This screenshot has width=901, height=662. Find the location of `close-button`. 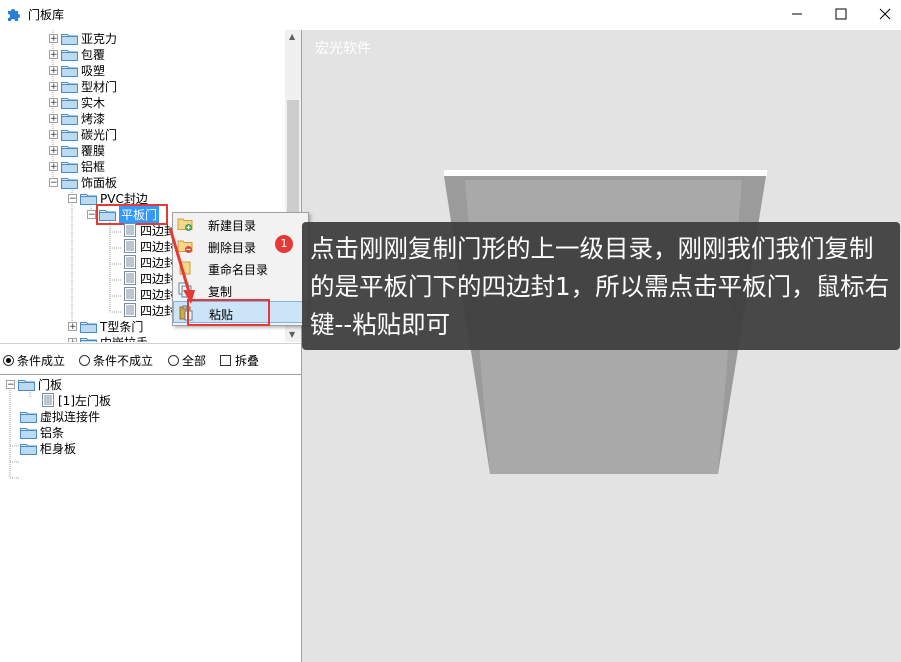

close-button is located at coordinates (881, 14).